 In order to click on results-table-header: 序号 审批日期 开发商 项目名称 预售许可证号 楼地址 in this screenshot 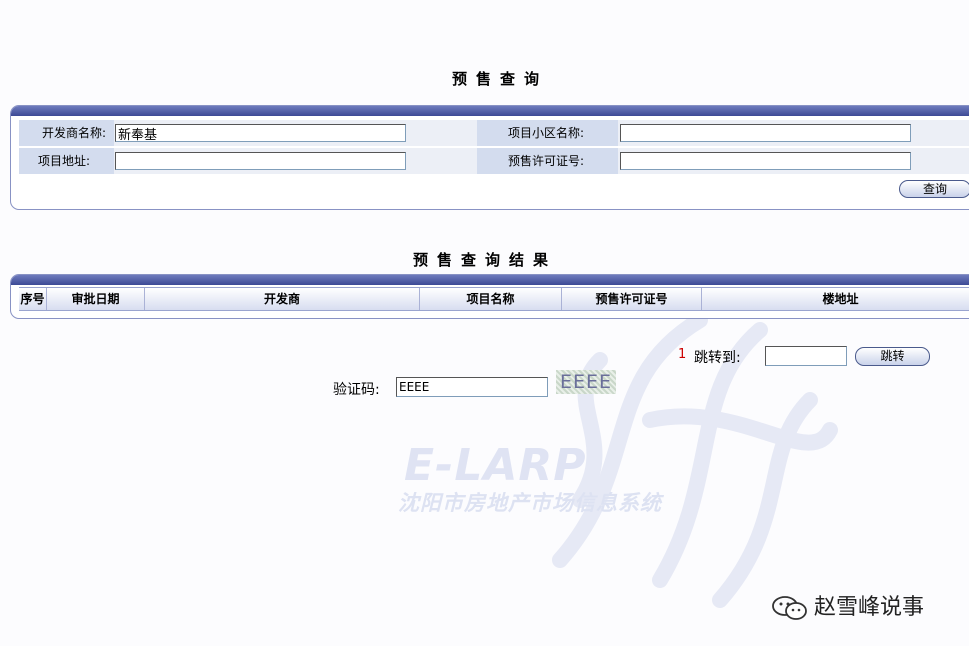, I will do `click(494, 299)`.